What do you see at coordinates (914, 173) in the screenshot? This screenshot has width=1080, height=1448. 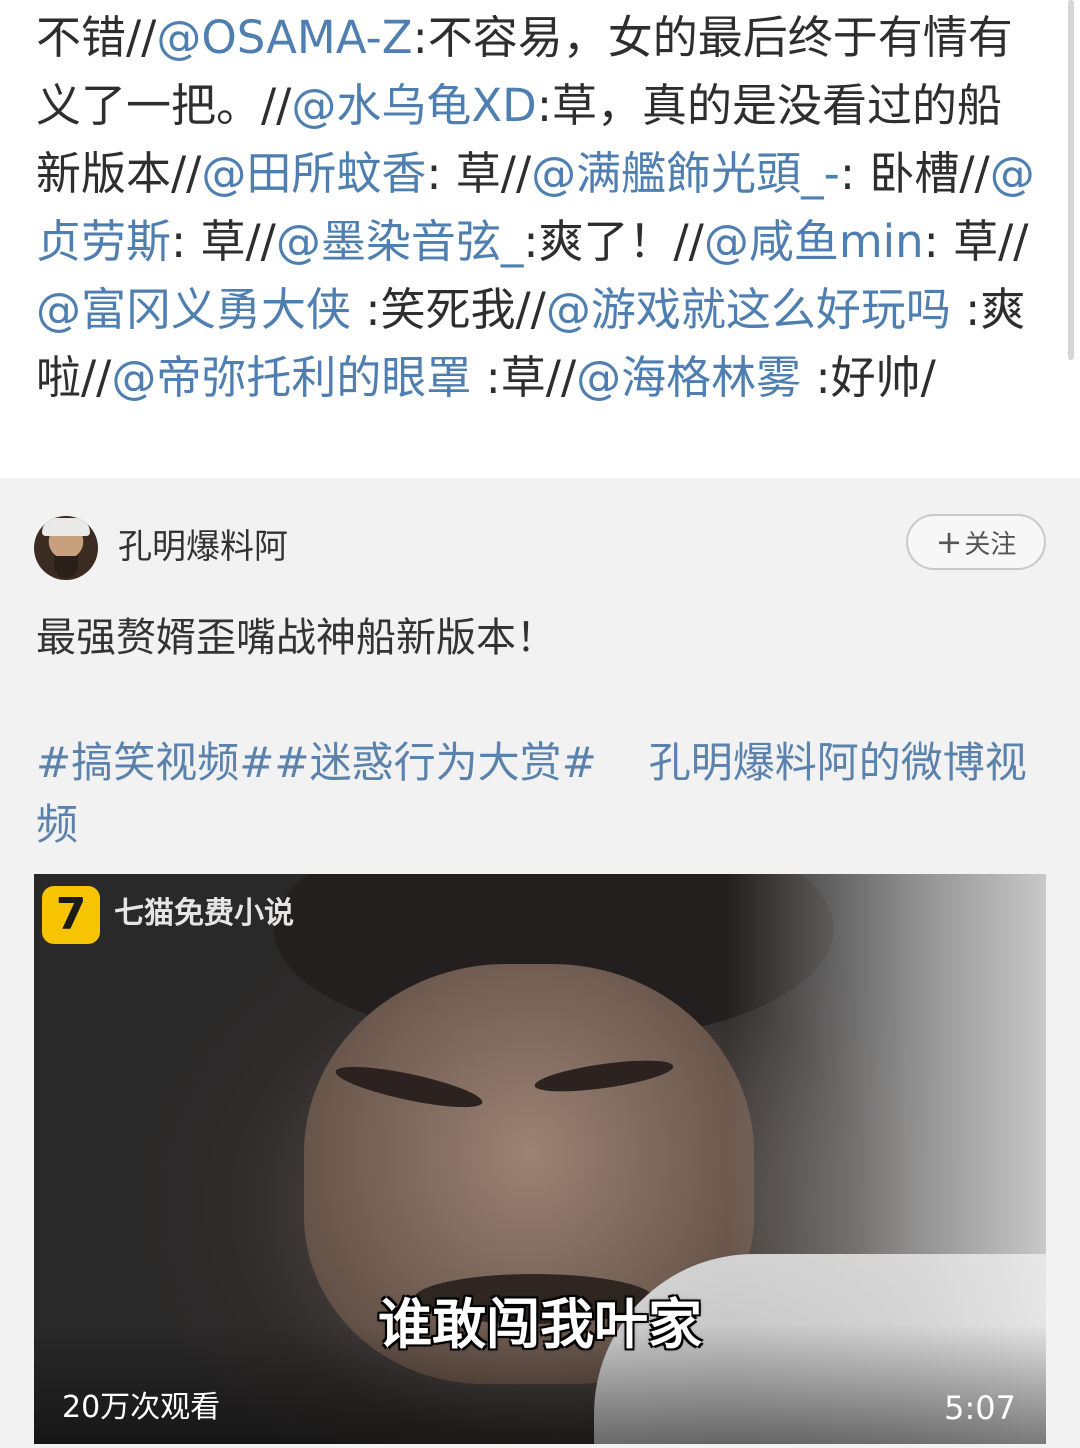 I see `repost-comment-text: : 卧槽//` at bounding box center [914, 173].